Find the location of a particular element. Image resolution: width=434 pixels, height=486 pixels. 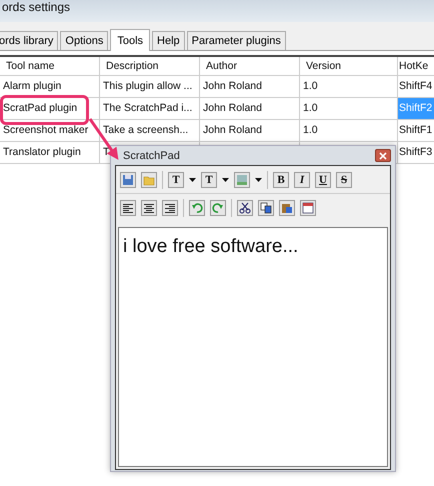

redo-icon is located at coordinates (218, 208).